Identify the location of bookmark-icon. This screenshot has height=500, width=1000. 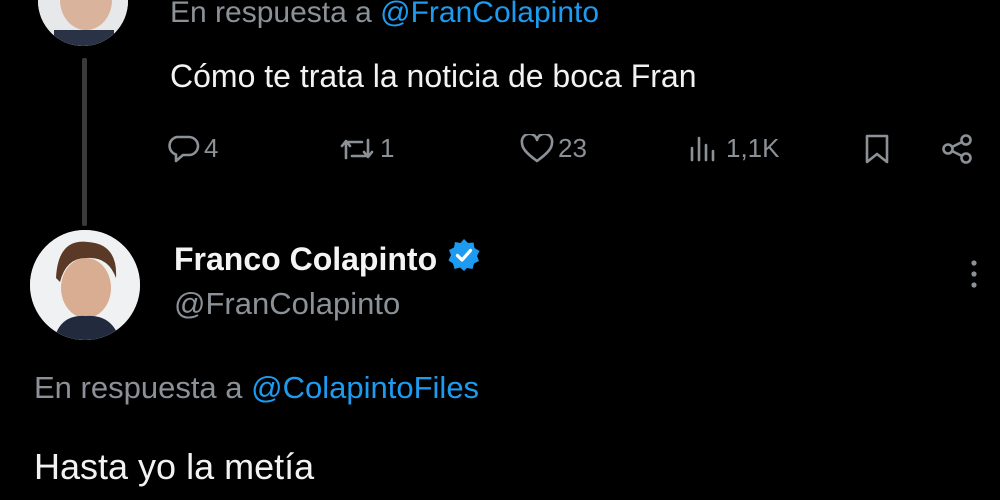
(877, 149).